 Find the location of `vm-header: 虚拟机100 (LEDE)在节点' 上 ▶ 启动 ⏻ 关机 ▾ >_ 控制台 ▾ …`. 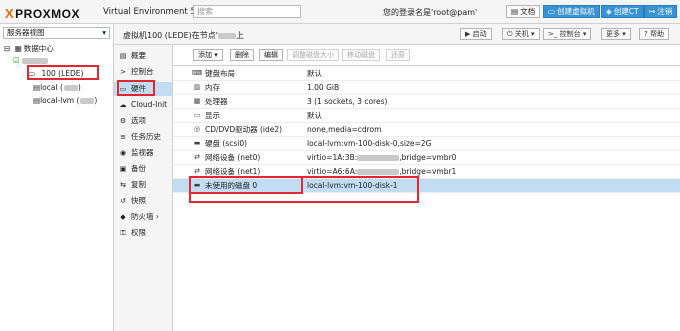

vm-header: 虚拟机100 (LEDE)在节点' 上 ▶ 启动 ⏻ 关机 ▾ >_ 控制台 ▾ … is located at coordinates (397, 34).